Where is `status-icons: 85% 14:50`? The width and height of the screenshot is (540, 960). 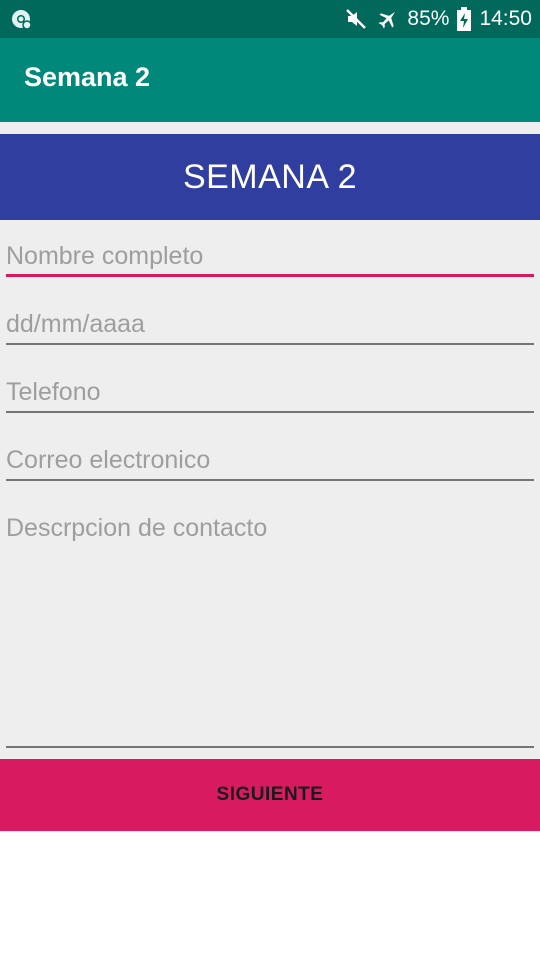
status-icons: 85% 14:50 is located at coordinates (438, 19).